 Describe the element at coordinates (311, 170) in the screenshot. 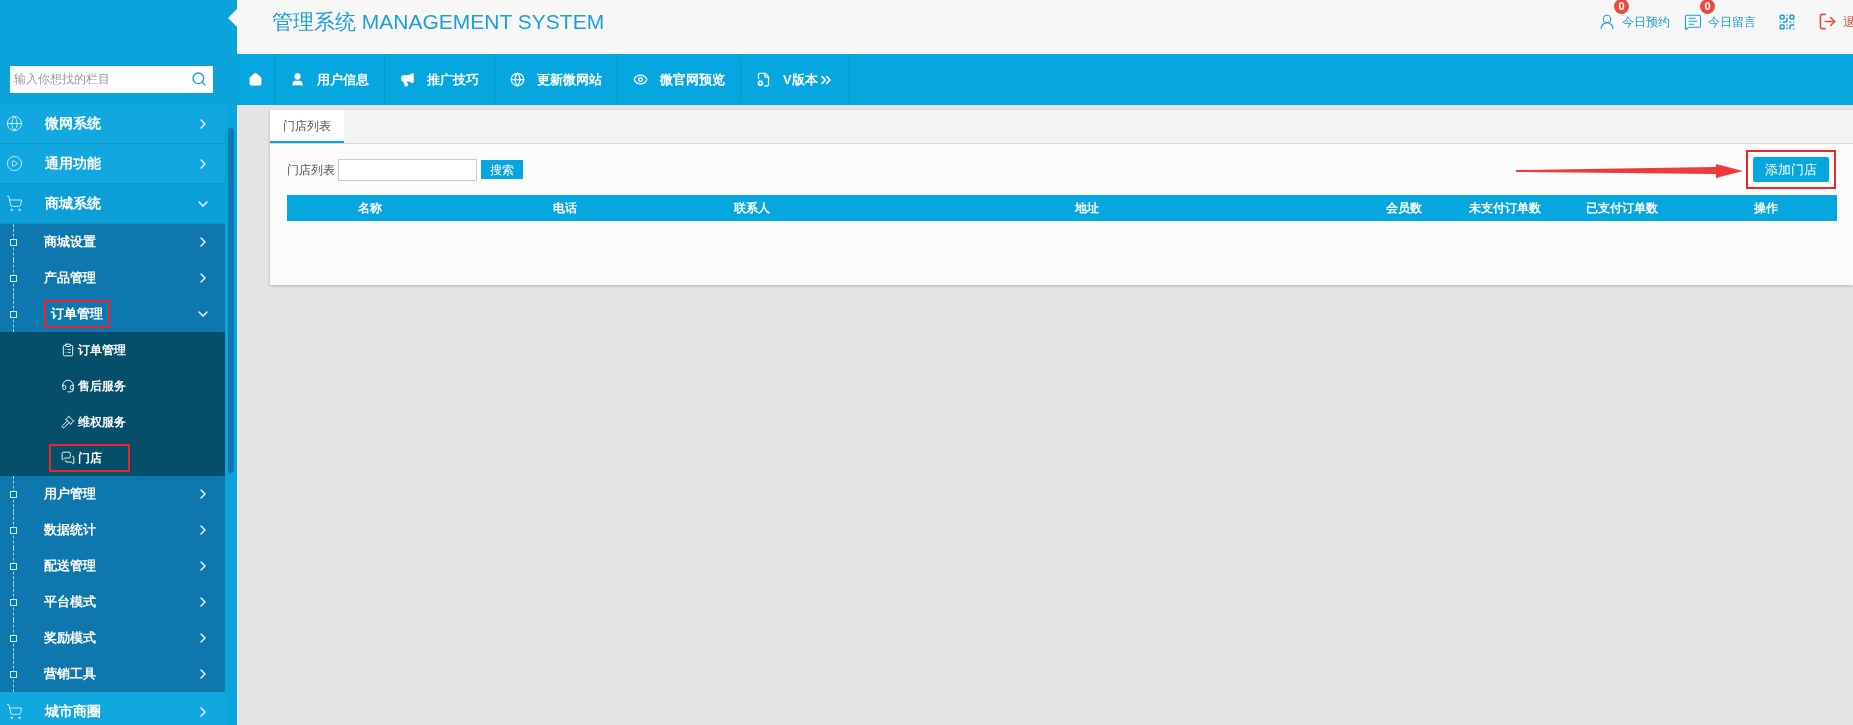

I see `filter-label: 门店列表` at that location.